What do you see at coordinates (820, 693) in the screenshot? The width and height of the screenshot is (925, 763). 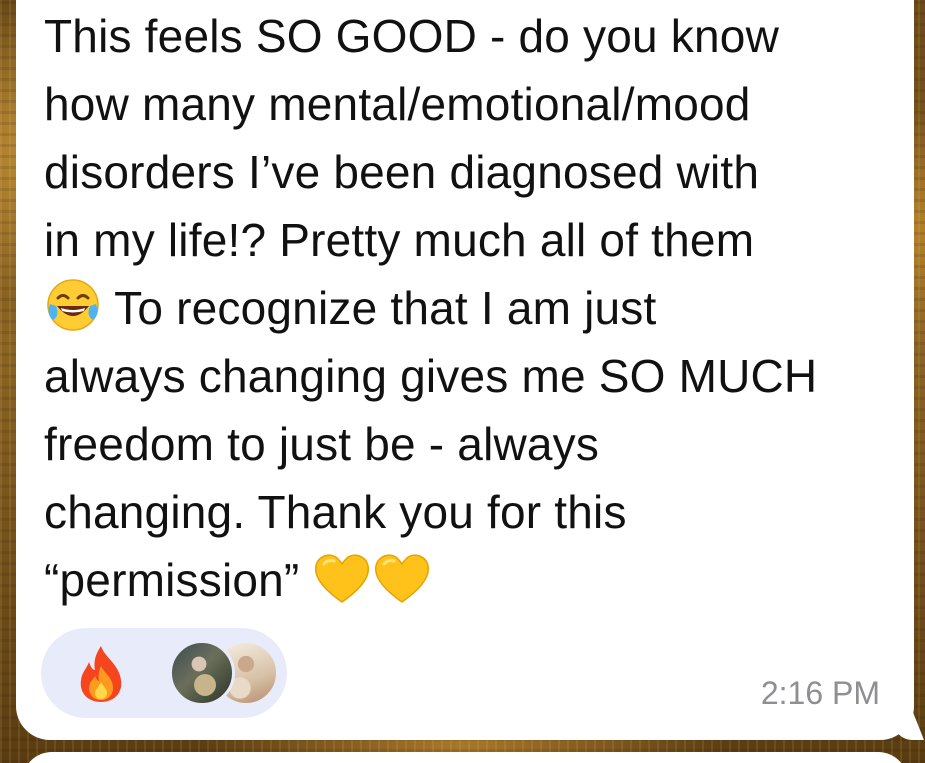 I see `message-timestamp: 2:16 PM` at bounding box center [820, 693].